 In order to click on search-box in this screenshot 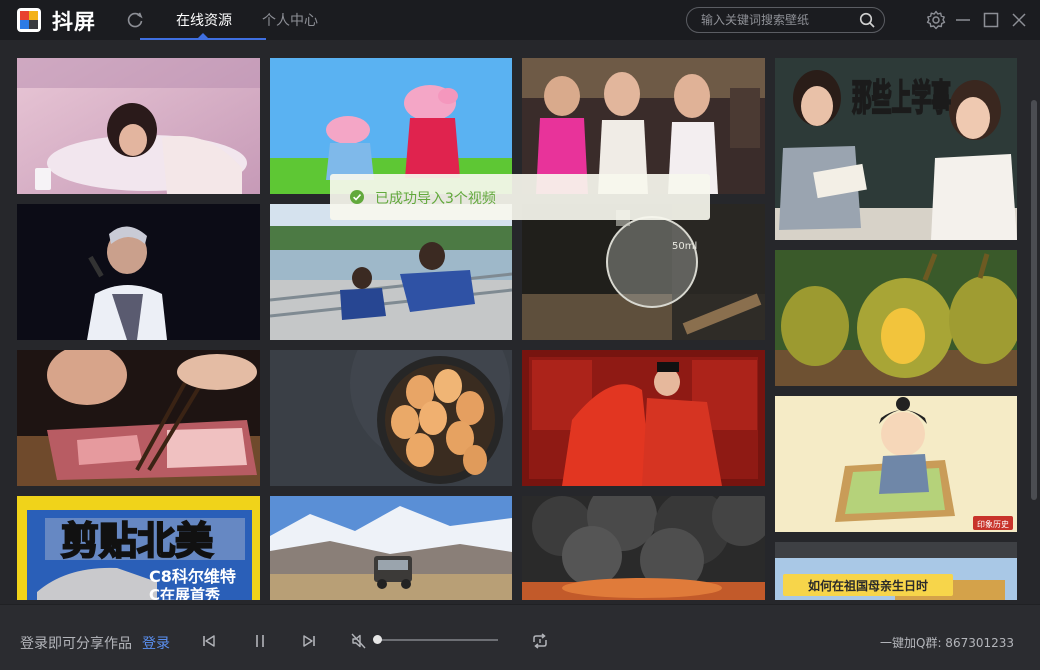, I will do `click(785, 20)`.